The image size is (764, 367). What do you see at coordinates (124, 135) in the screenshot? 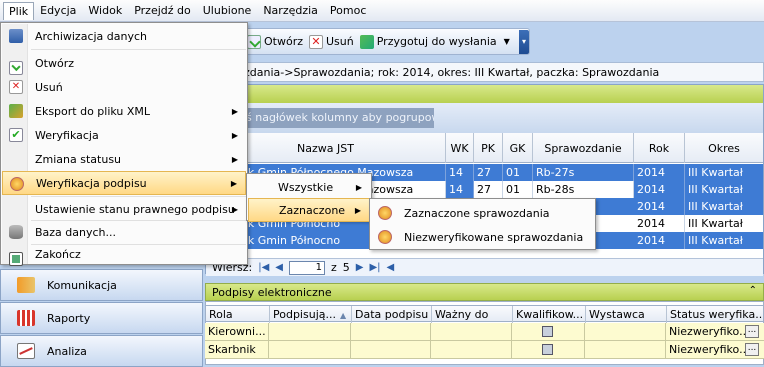
I see `menu-item-weryfikacja: ✔ Weryfikacja ▶` at bounding box center [124, 135].